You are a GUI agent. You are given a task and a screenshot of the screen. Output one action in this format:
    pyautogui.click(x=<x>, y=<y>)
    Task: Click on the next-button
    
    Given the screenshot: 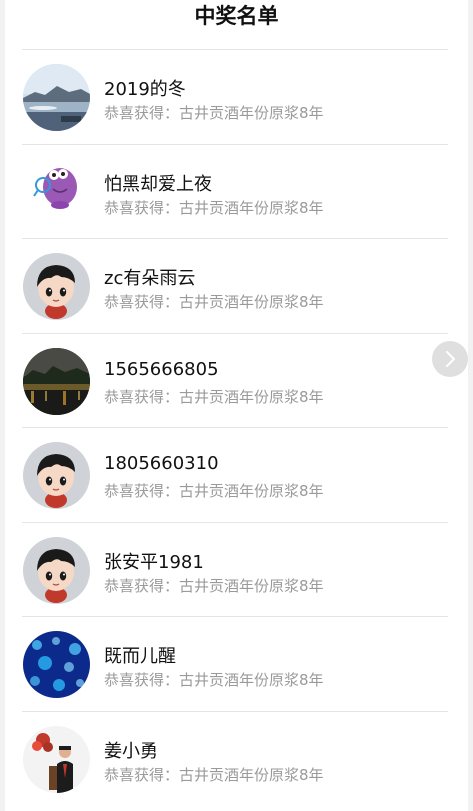 What is the action you would take?
    pyautogui.click(x=450, y=359)
    